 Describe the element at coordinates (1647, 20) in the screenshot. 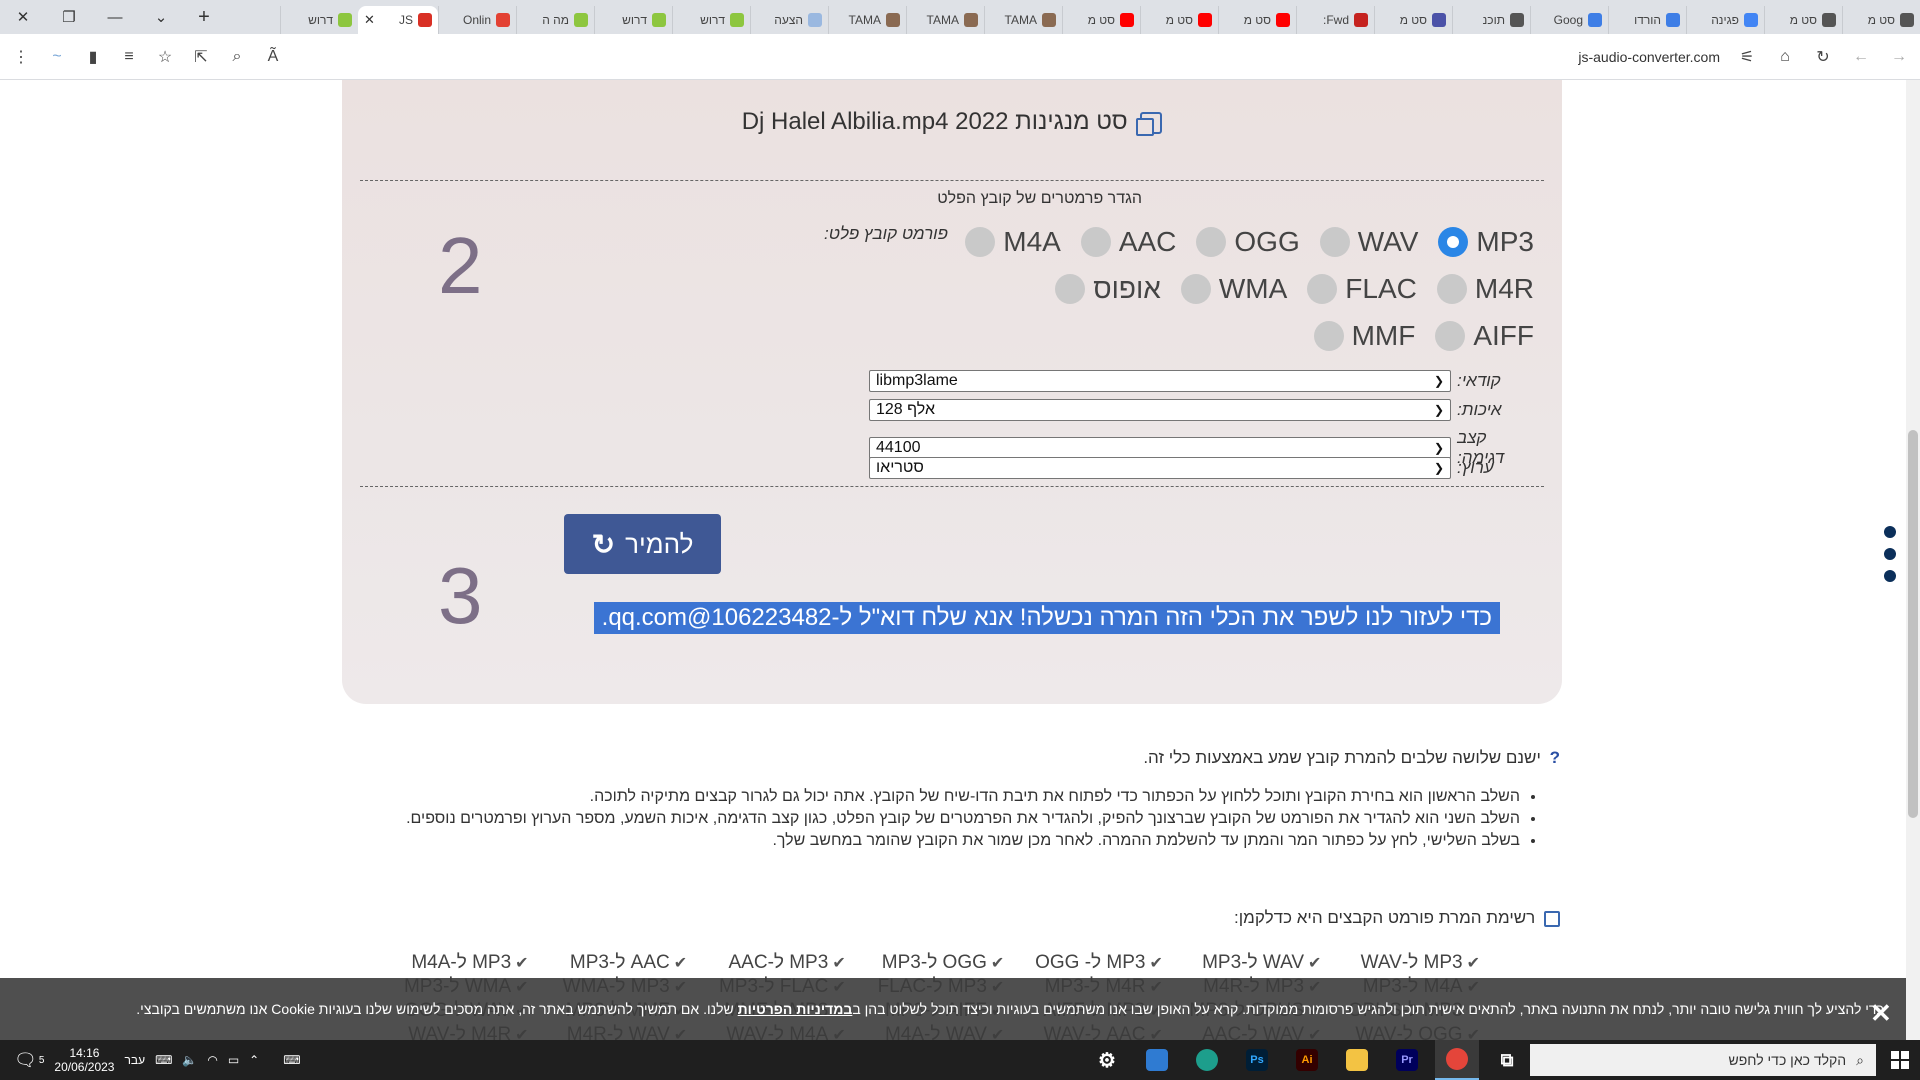

I see `tab-item: הורדו` at that location.